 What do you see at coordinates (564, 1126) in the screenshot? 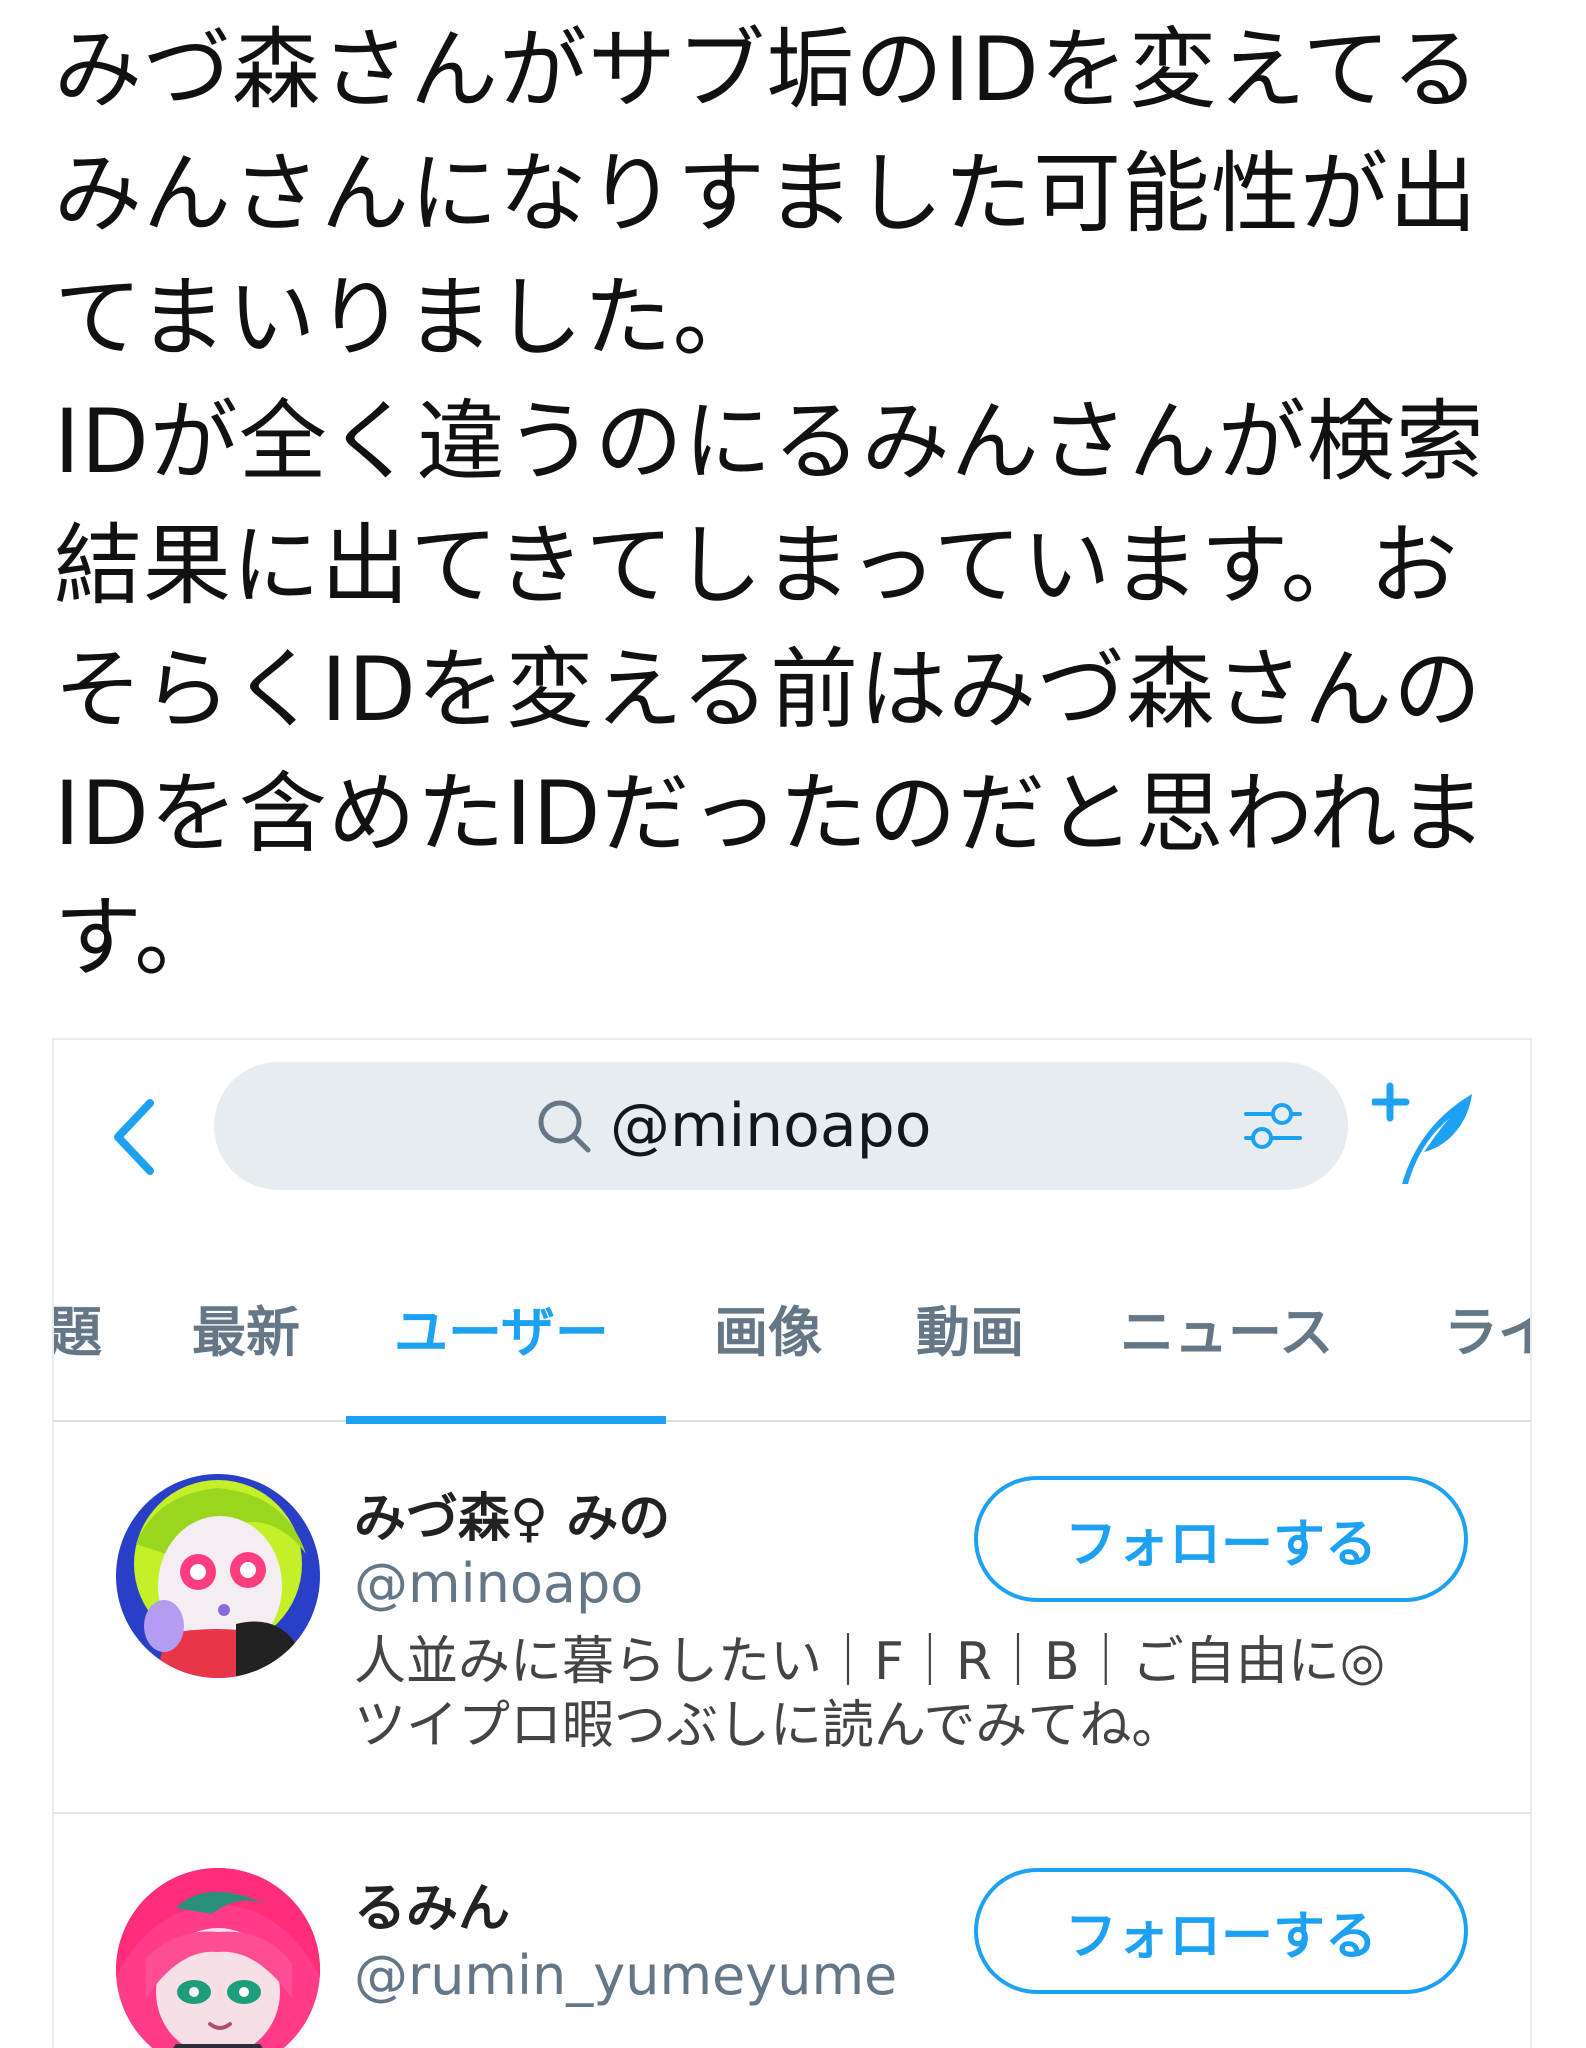
I see `search-icon` at bounding box center [564, 1126].